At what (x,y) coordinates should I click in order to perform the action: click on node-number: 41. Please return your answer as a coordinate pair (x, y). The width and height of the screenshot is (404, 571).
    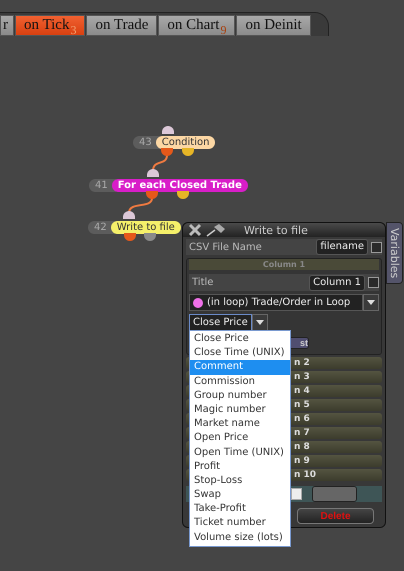
    Looking at the image, I should click on (102, 185).